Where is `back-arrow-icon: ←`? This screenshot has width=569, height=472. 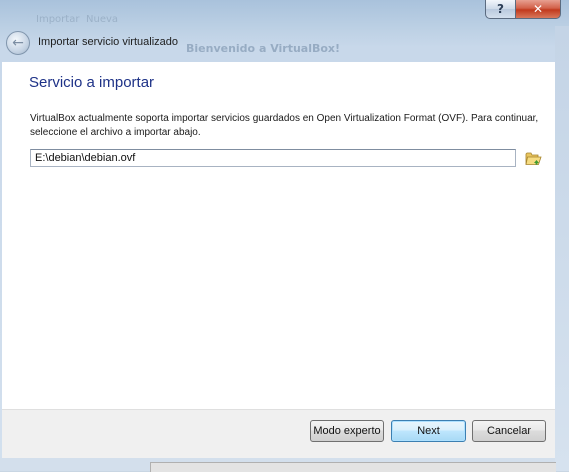 back-arrow-icon: ← is located at coordinates (18, 43).